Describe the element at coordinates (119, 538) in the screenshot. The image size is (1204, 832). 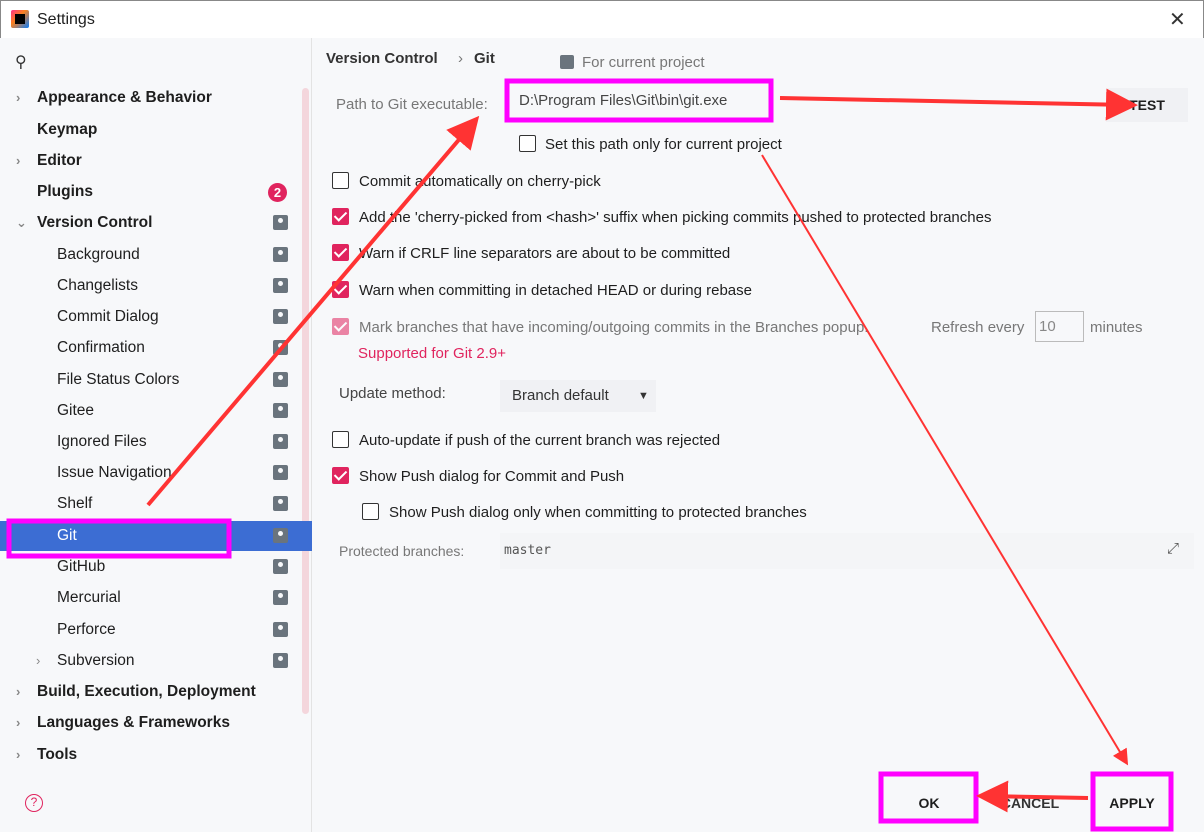
I see `annotation-box-git` at that location.